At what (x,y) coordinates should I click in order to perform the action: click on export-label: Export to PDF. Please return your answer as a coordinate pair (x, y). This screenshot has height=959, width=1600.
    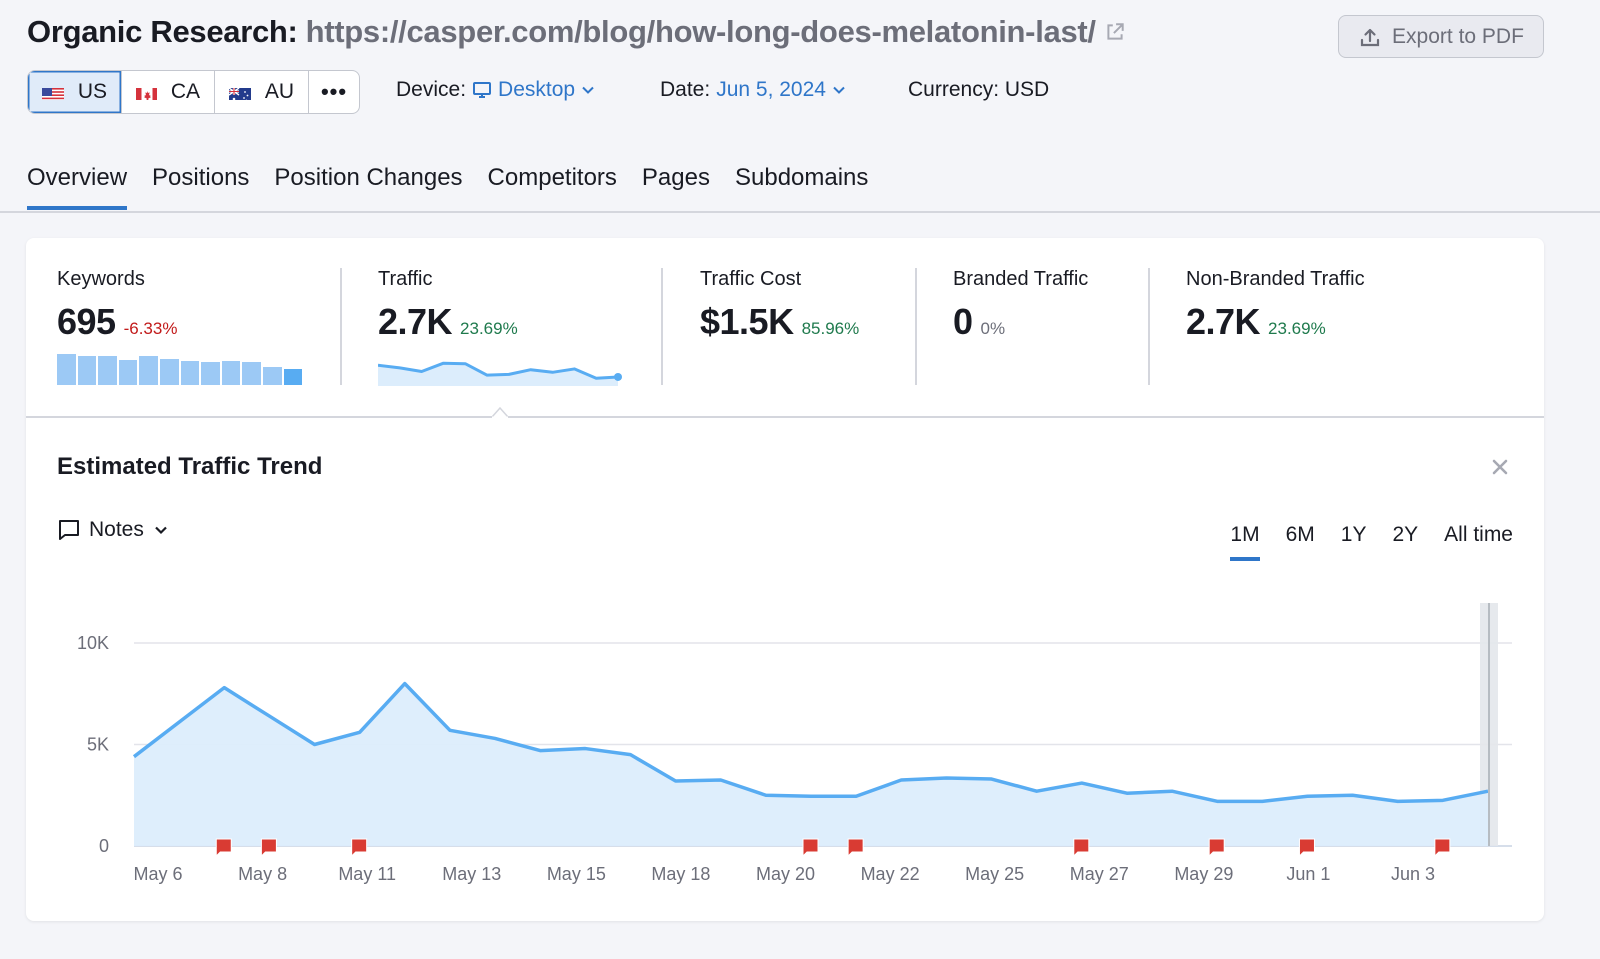
    Looking at the image, I should click on (1458, 36).